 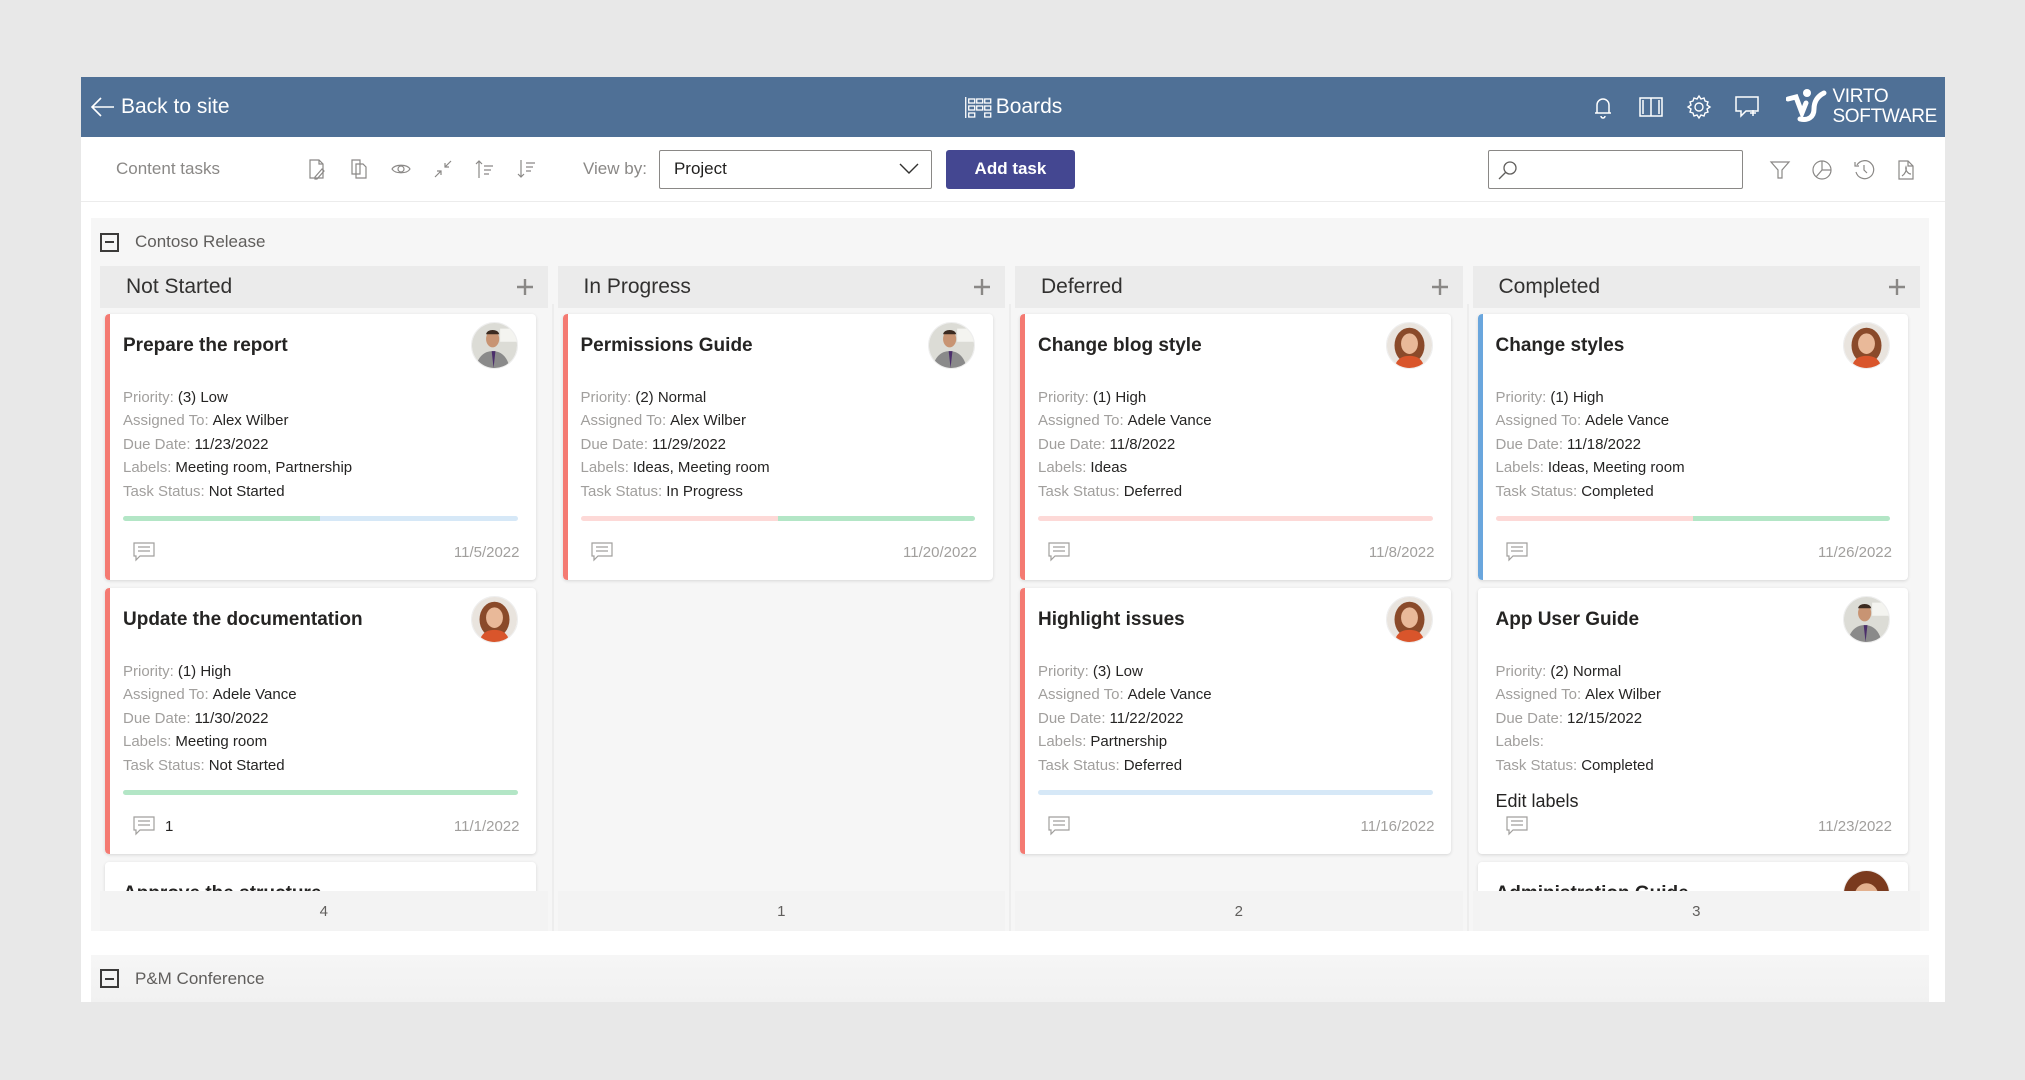 I want to click on field-due-date: Due Date: 11/18/2022, so click(x=1694, y=444).